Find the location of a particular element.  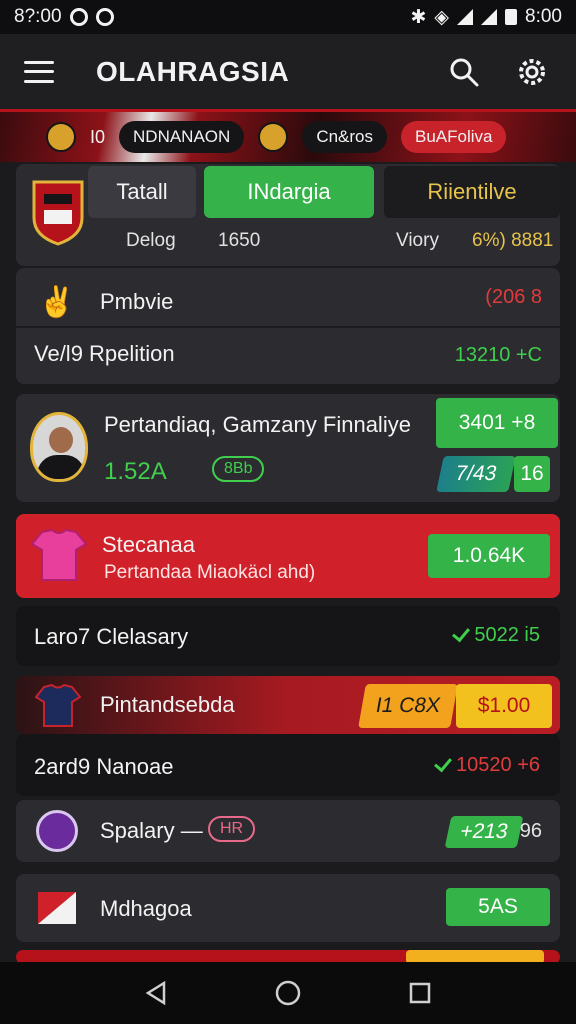

signal-icon is located at coordinates (489, 17).